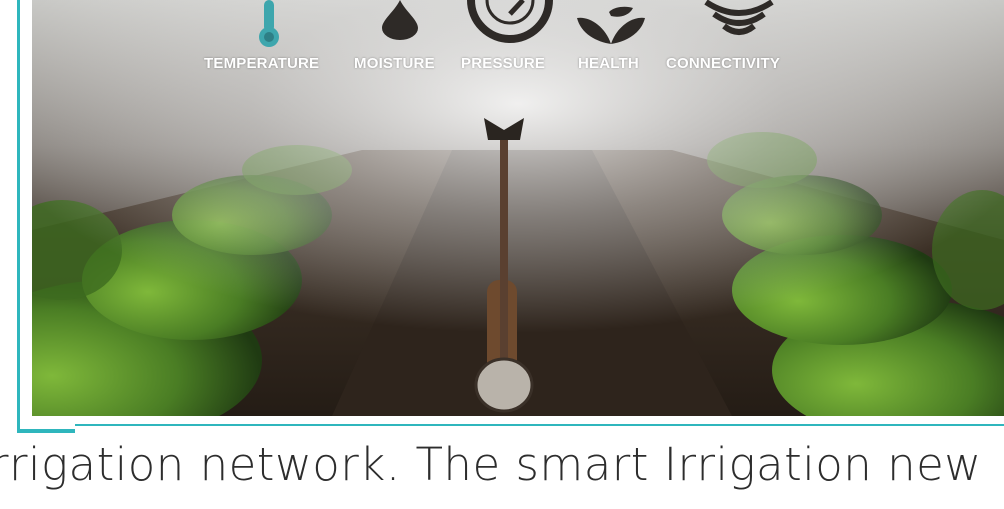 This screenshot has height=509, width=1004. Describe the element at coordinates (46, 431) in the screenshot. I see `frame-corner-accent` at that location.